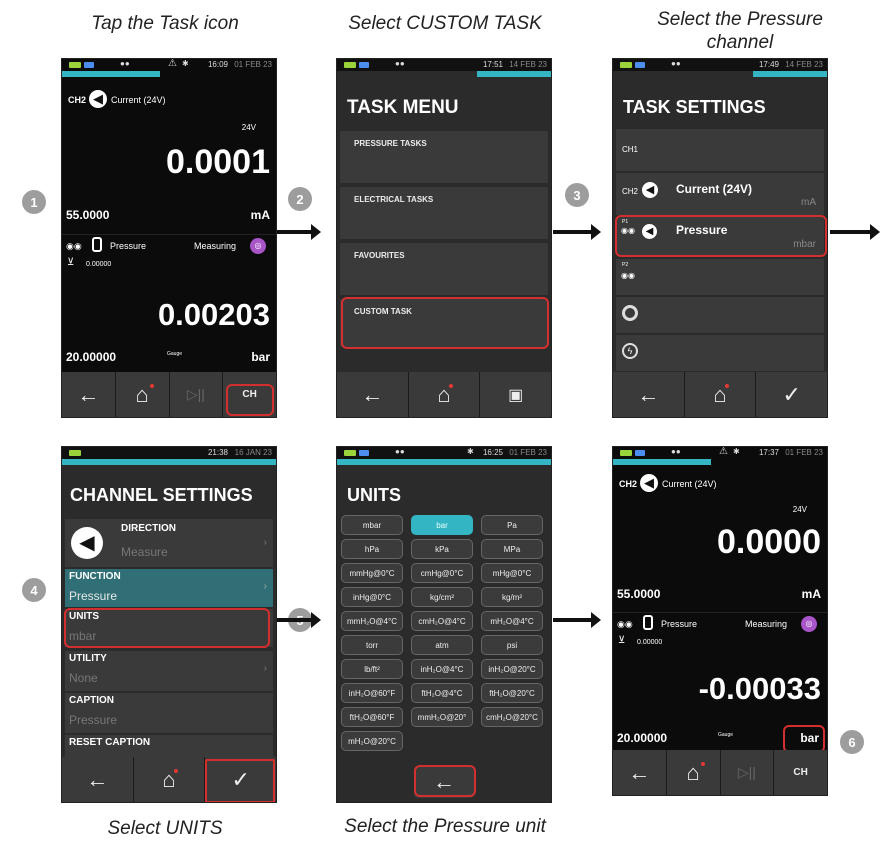  I want to click on unit-button: mbar, so click(372, 525).